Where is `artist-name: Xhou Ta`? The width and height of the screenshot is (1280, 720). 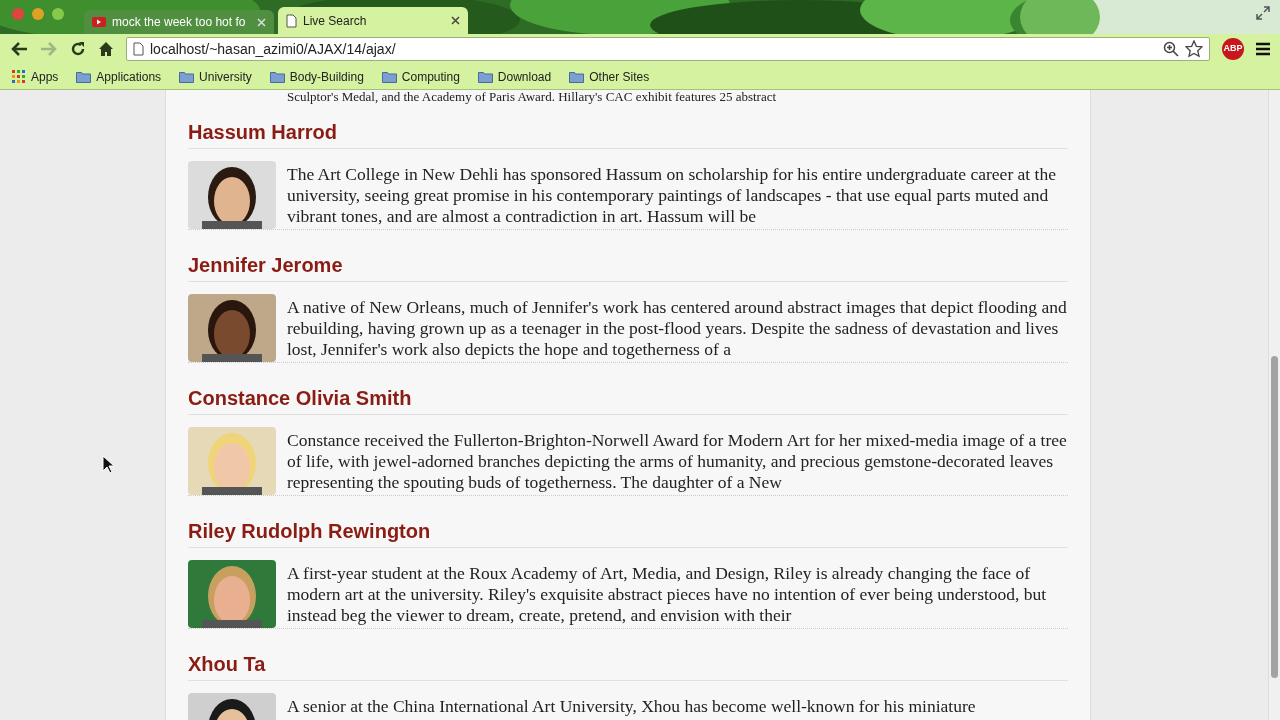 artist-name: Xhou Ta is located at coordinates (628, 666).